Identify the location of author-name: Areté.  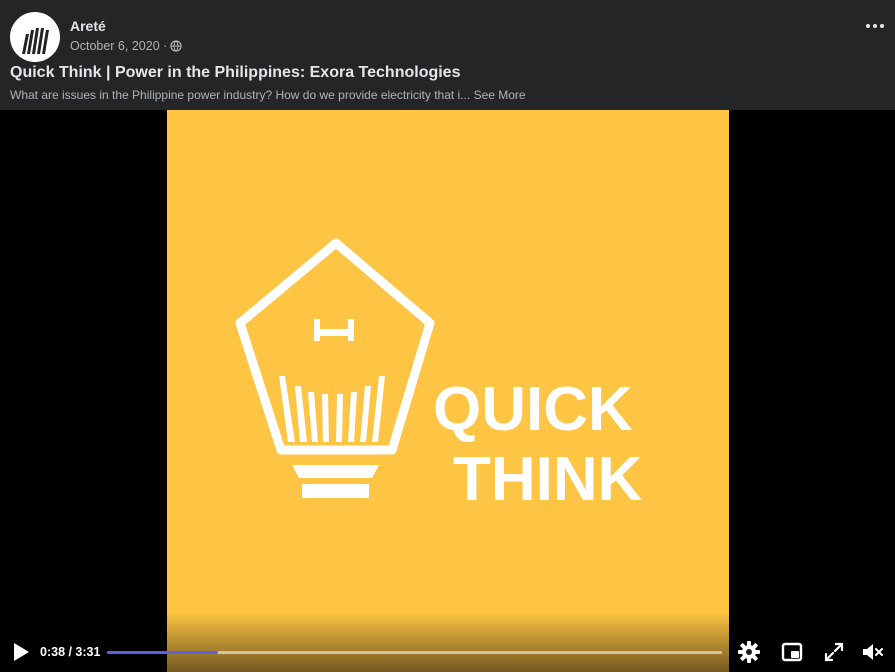
(88, 26).